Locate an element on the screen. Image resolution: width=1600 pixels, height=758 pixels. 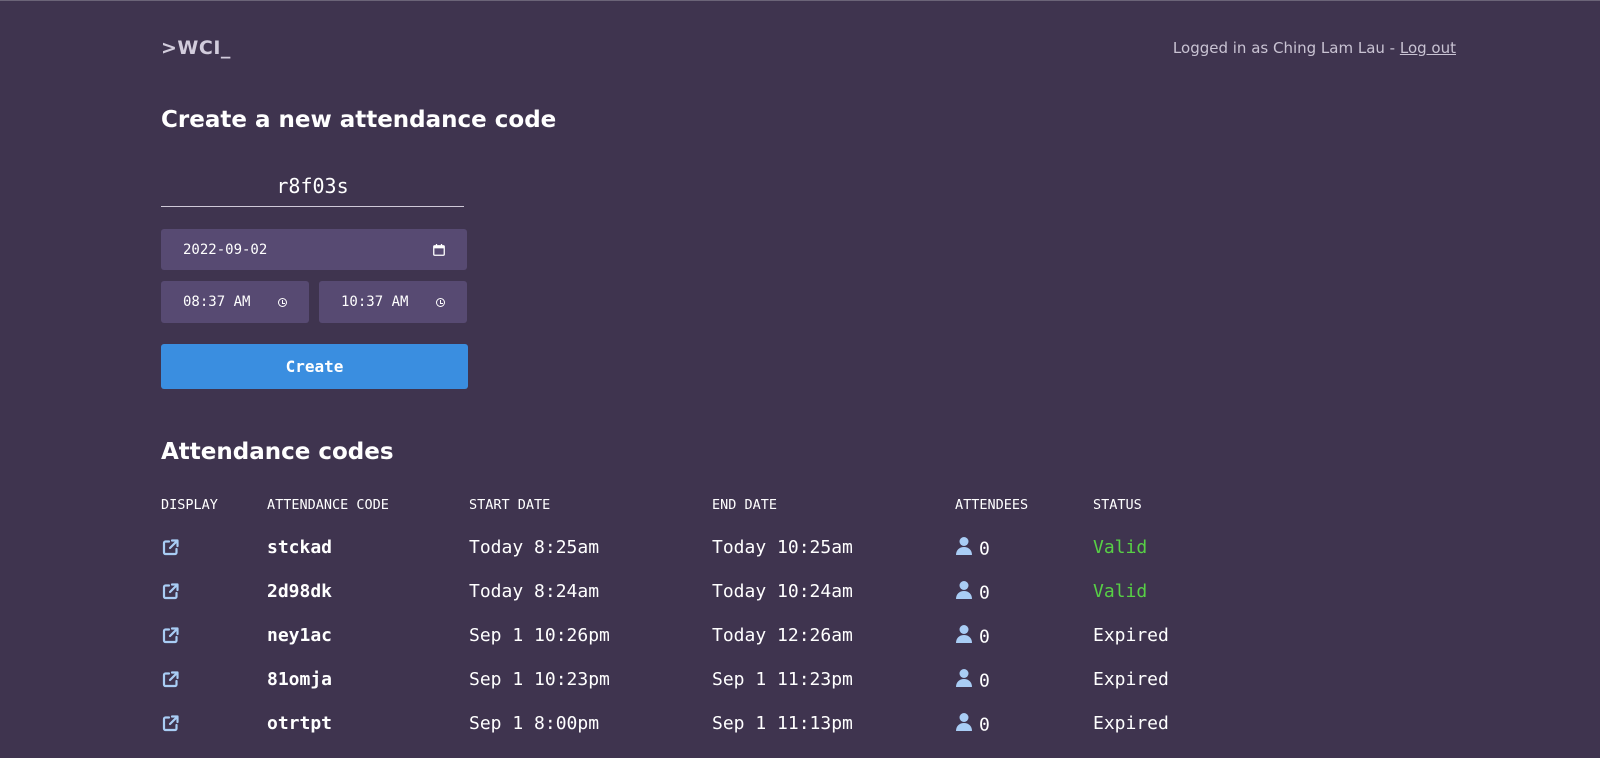
row-end-date: Today 10:24am is located at coordinates (782, 591).